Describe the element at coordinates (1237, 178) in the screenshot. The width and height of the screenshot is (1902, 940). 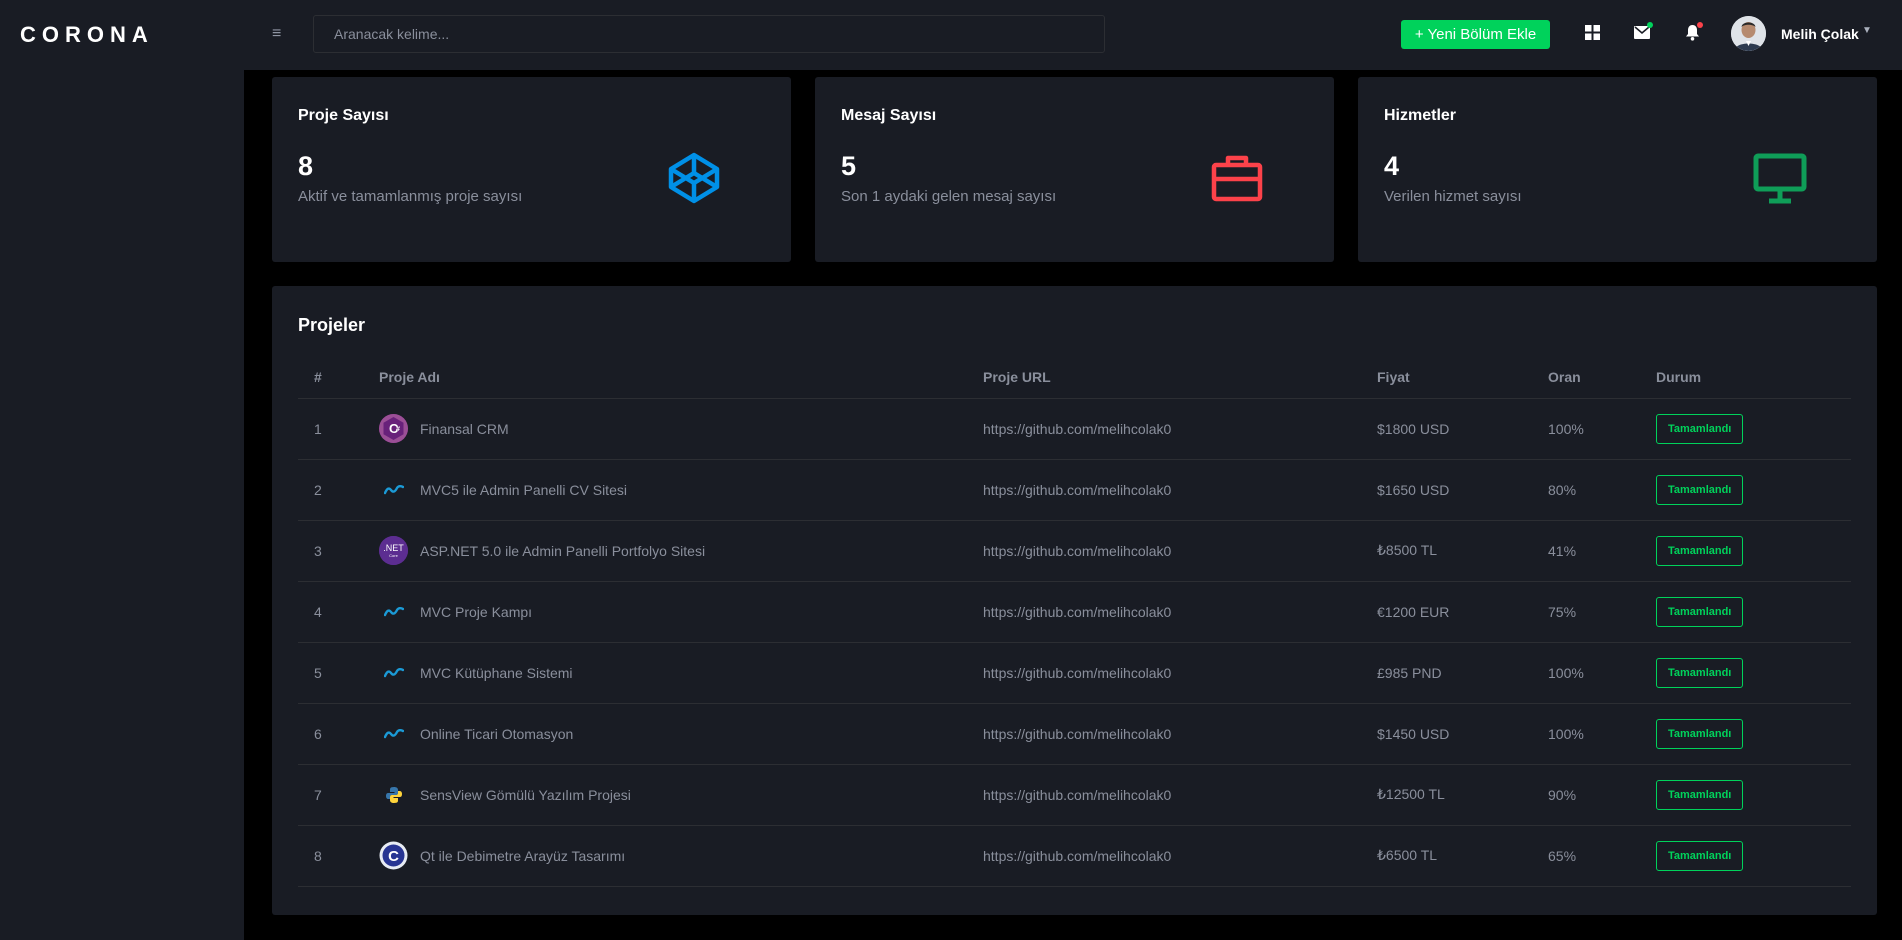
I see `briefcase-icon` at that location.